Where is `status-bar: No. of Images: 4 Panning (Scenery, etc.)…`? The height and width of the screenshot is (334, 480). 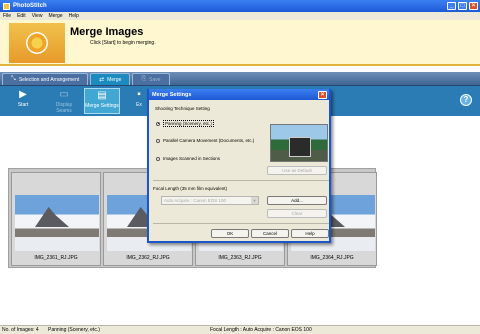
status-bar: No. of Images: 4 Panning (Scenery, etc.)… is located at coordinates (240, 329).